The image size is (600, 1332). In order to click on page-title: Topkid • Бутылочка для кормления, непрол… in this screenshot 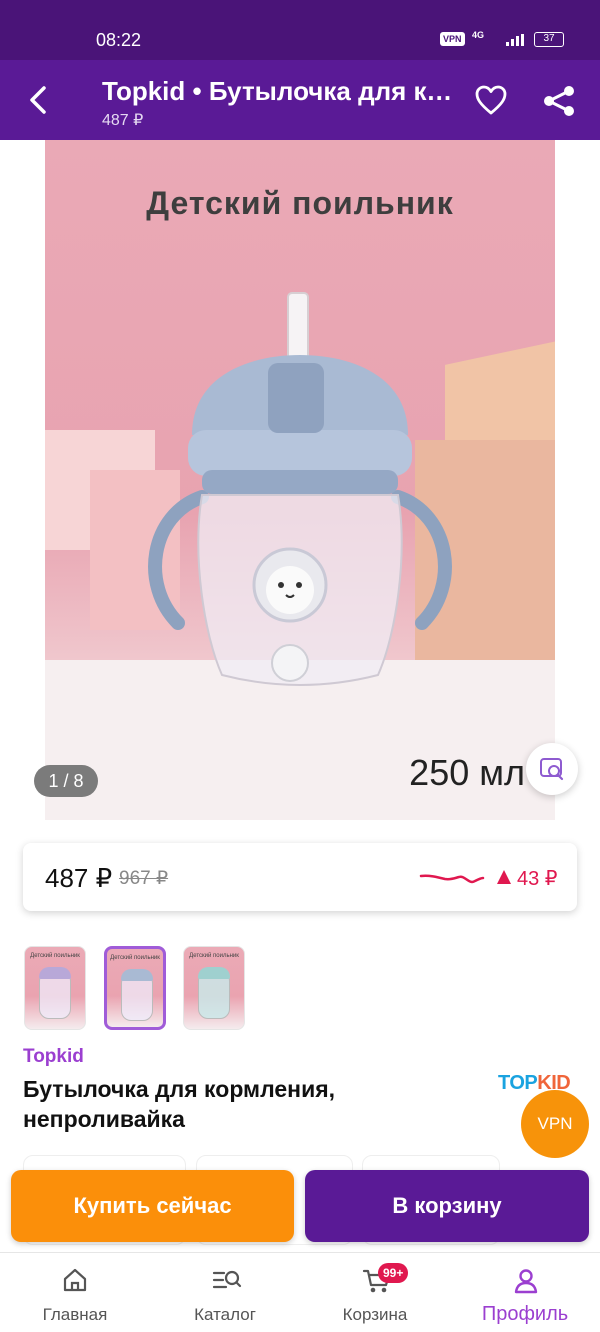, I will do `click(282, 91)`.